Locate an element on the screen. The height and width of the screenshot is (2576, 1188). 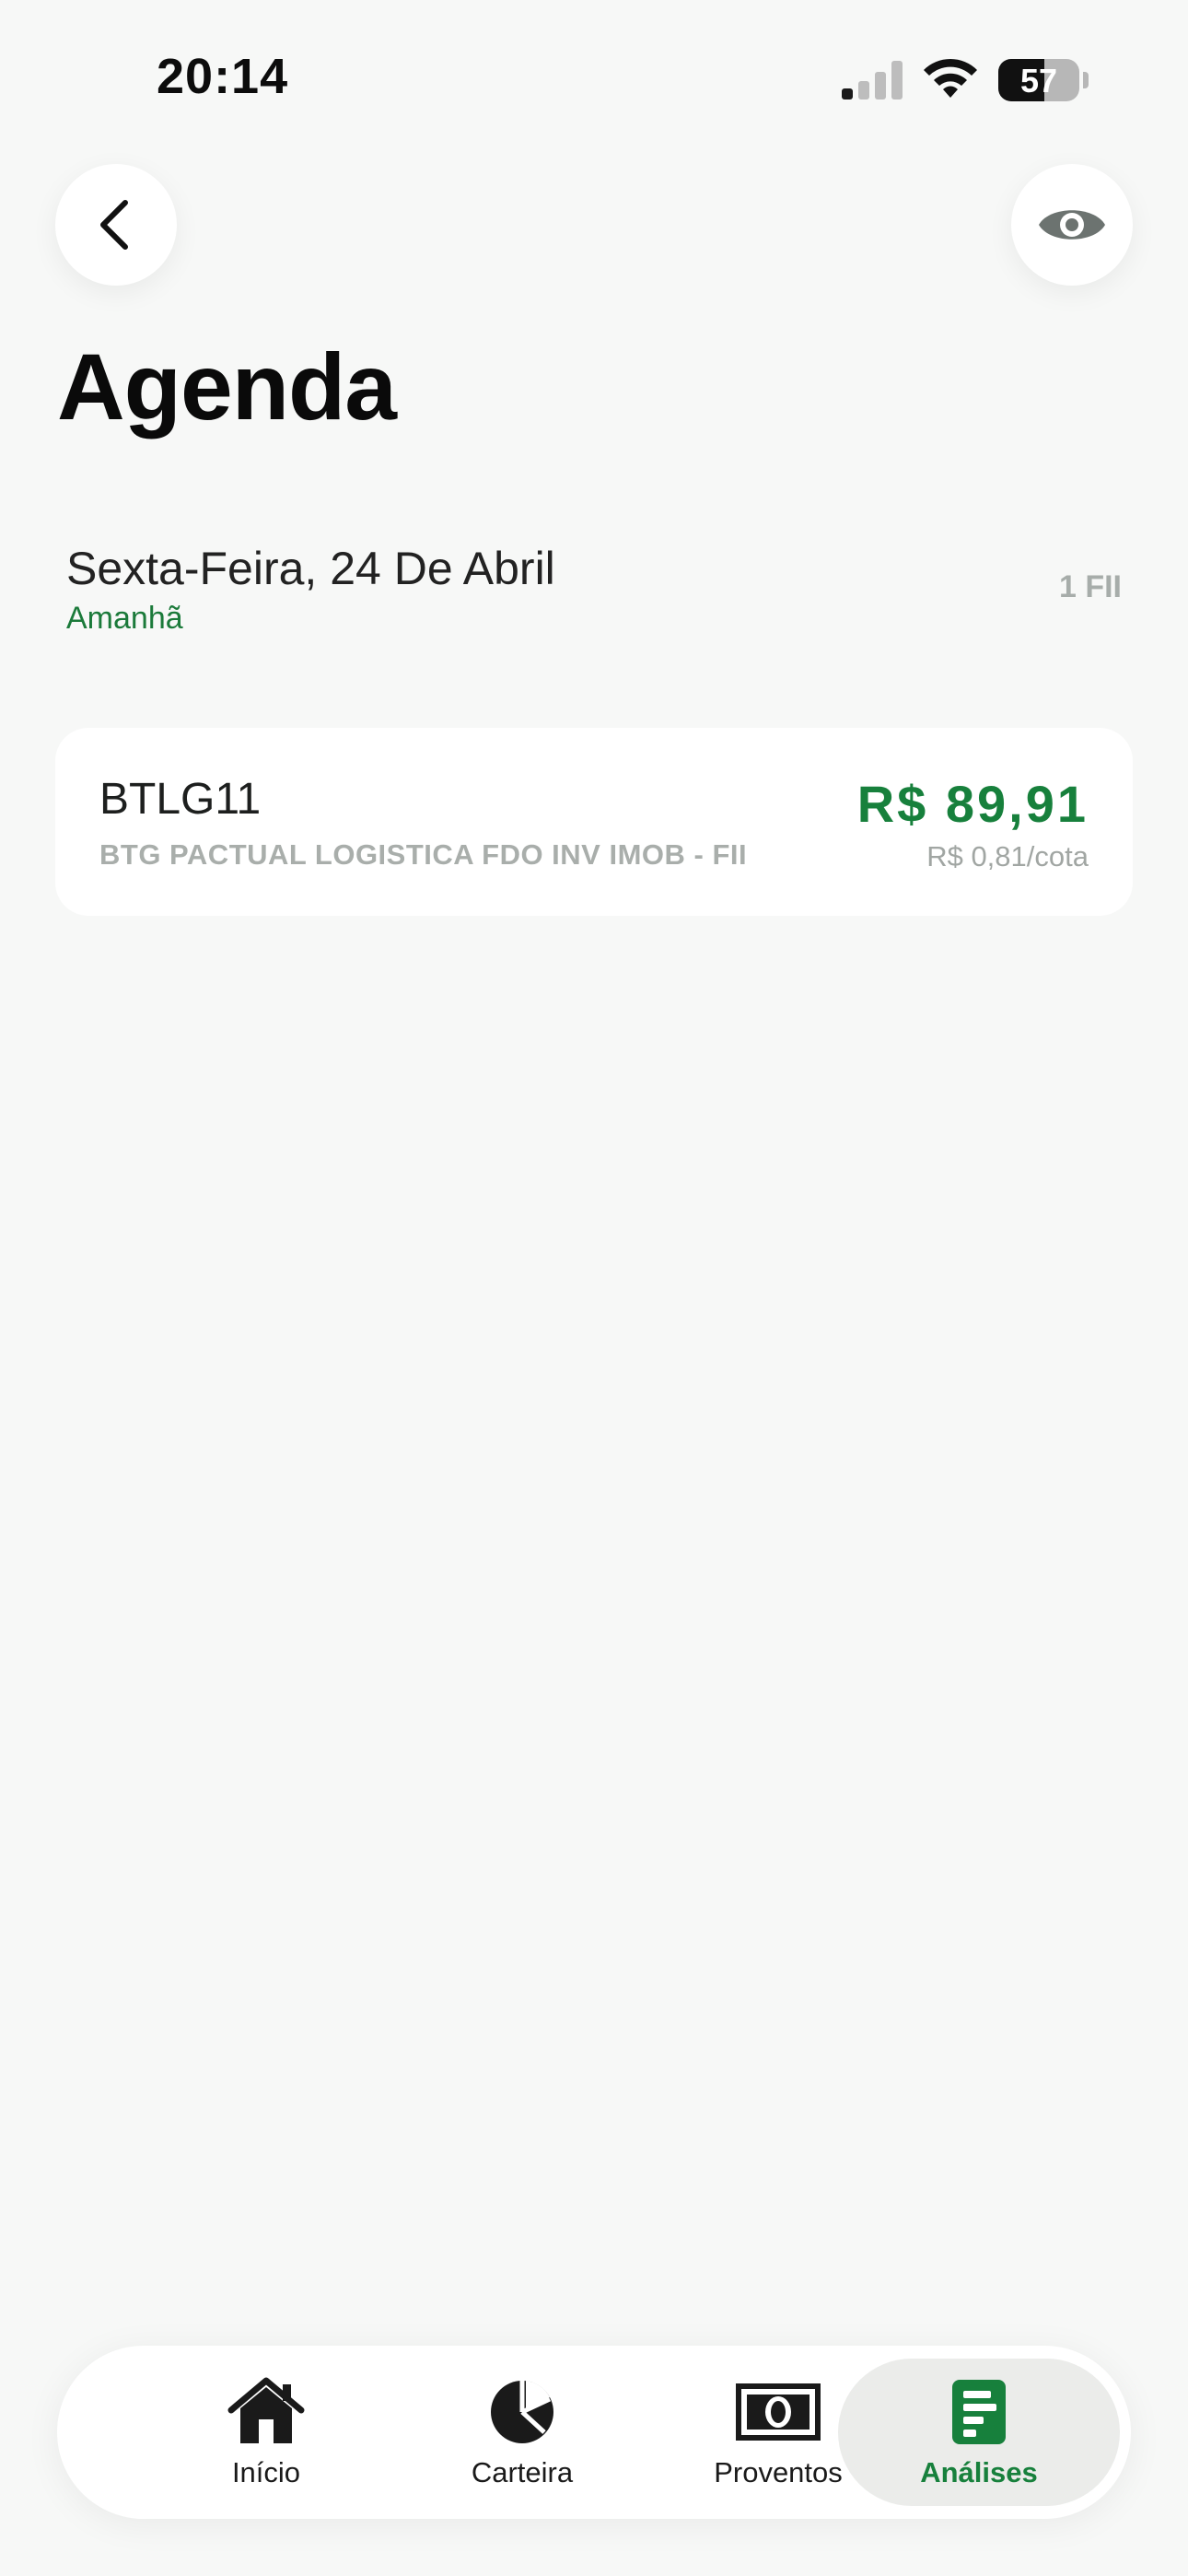
tab-inicio: Início is located at coordinates (266, 2432).